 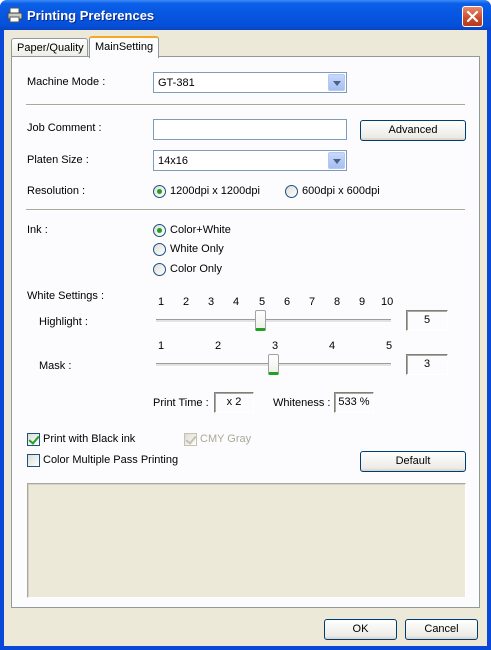 What do you see at coordinates (58, 160) in the screenshot?
I see `platen-size-label: Platen Size :` at bounding box center [58, 160].